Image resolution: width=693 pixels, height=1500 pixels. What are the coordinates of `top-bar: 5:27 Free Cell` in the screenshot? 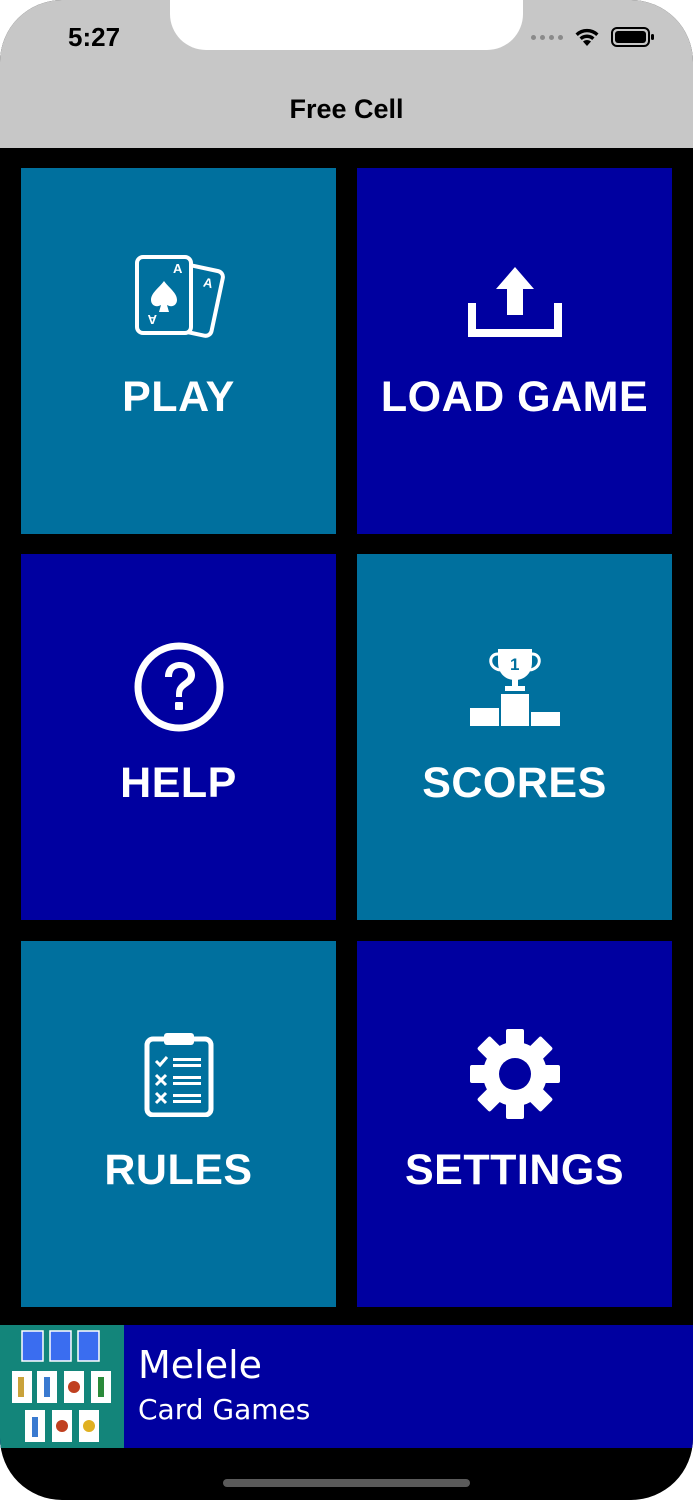 It's located at (346, 74).